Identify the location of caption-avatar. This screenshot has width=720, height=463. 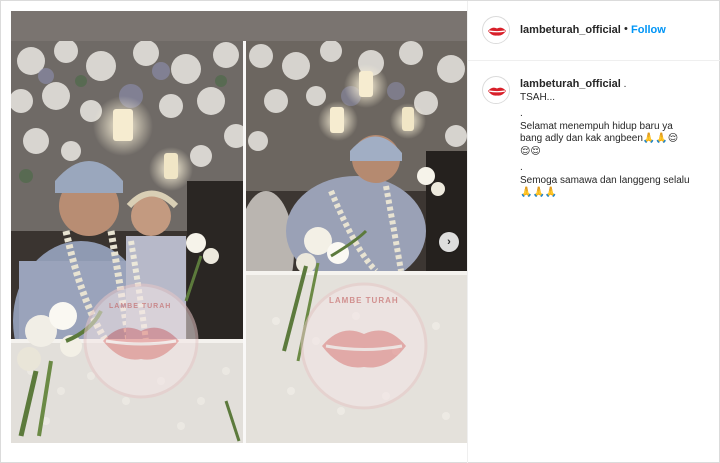
(496, 90).